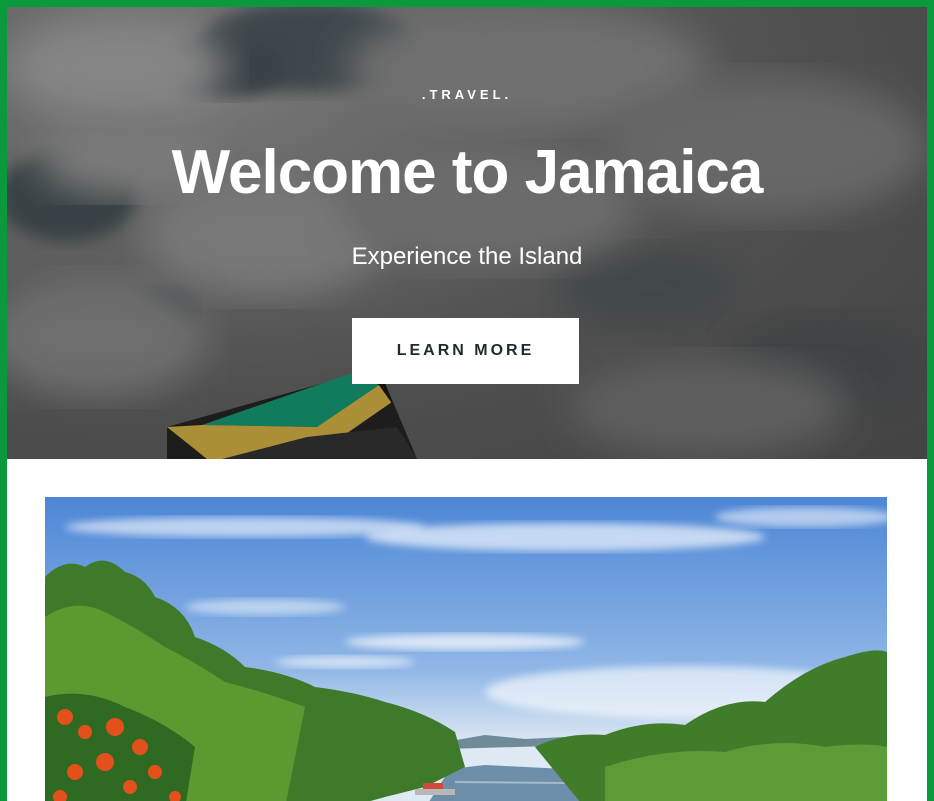 Image resolution: width=934 pixels, height=801 pixels. Describe the element at coordinates (465, 351) in the screenshot. I see `learn-more-button: LEARN MORE` at that location.